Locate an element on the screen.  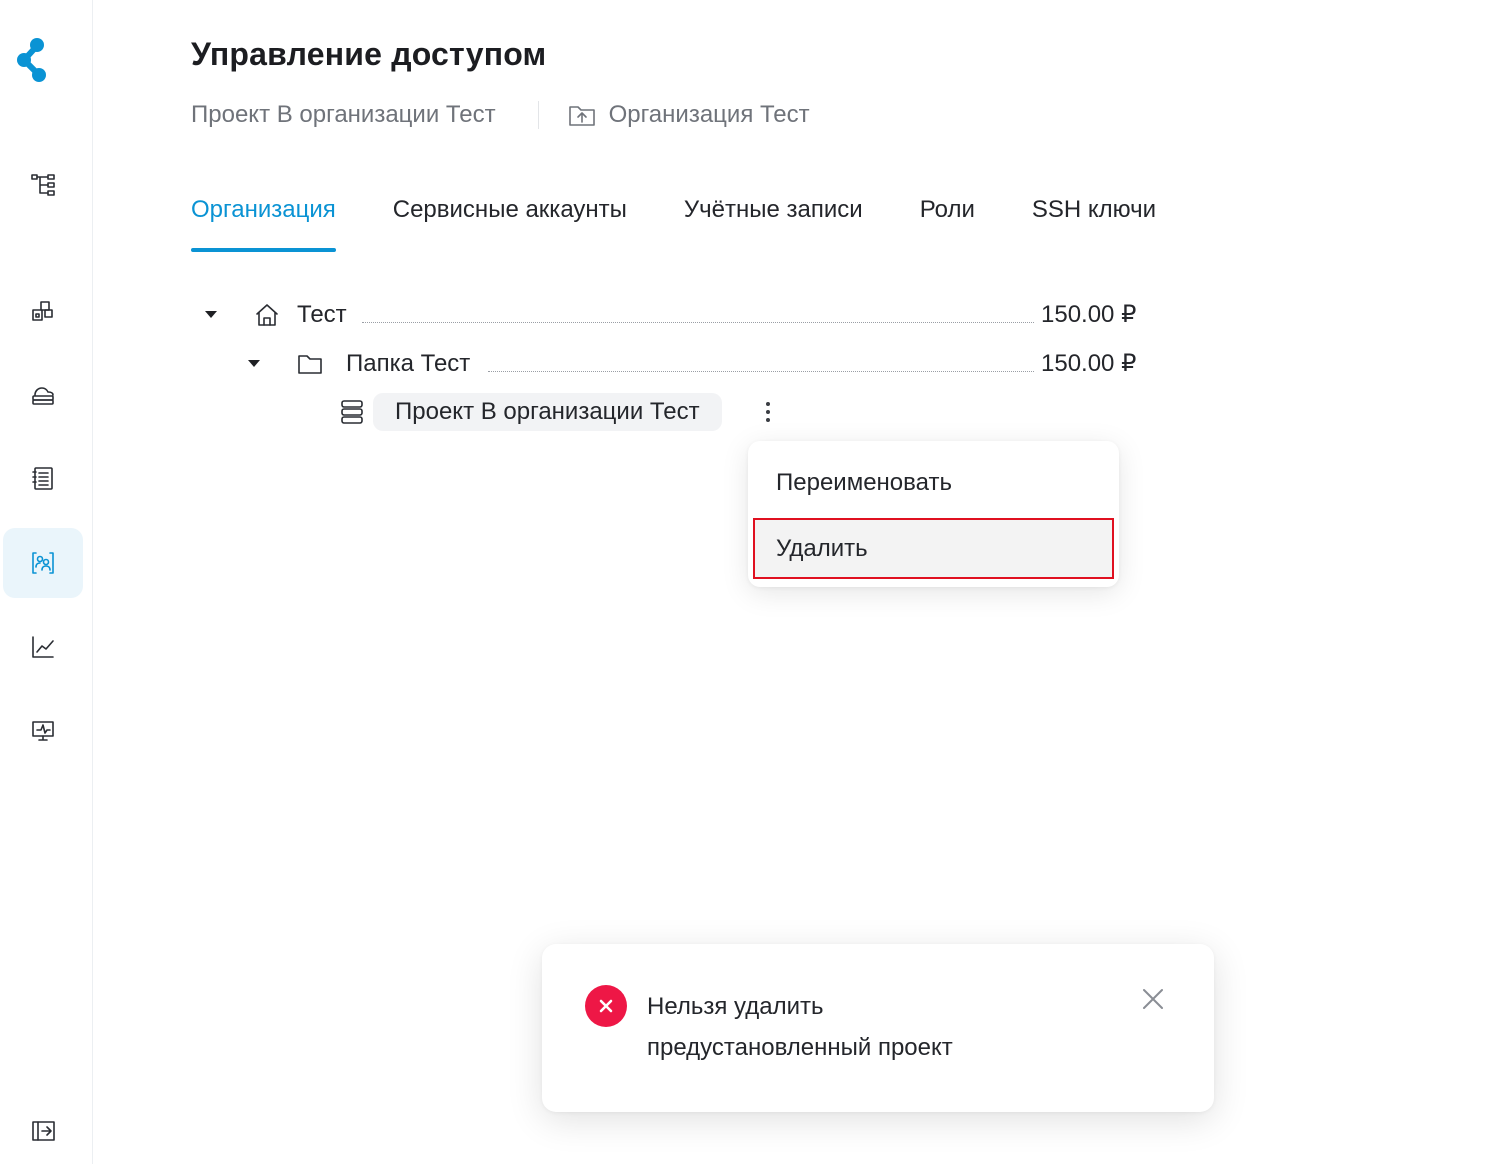
tree-project-item: Проект В организации Тест is located at coordinates (547, 412).